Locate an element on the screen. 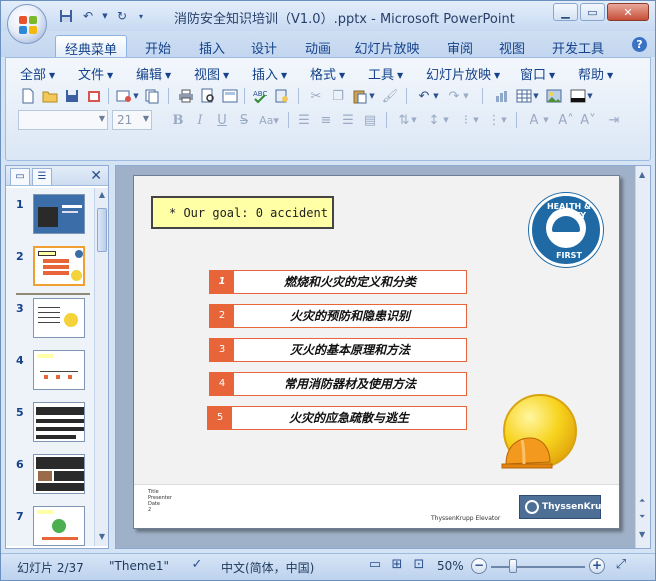 The width and height of the screenshot is (656, 581). underline-icon: U is located at coordinates (222, 120).